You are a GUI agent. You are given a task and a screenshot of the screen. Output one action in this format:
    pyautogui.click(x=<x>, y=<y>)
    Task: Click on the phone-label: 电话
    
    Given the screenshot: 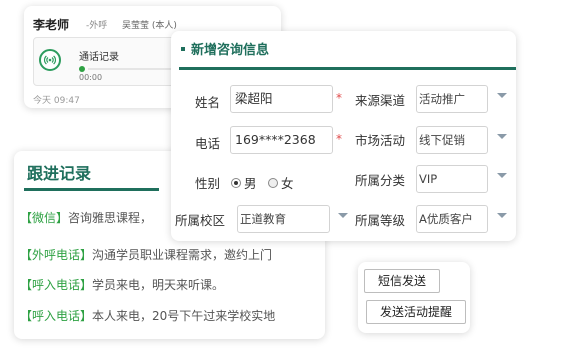 What is the action you would take?
    pyautogui.click(x=208, y=143)
    